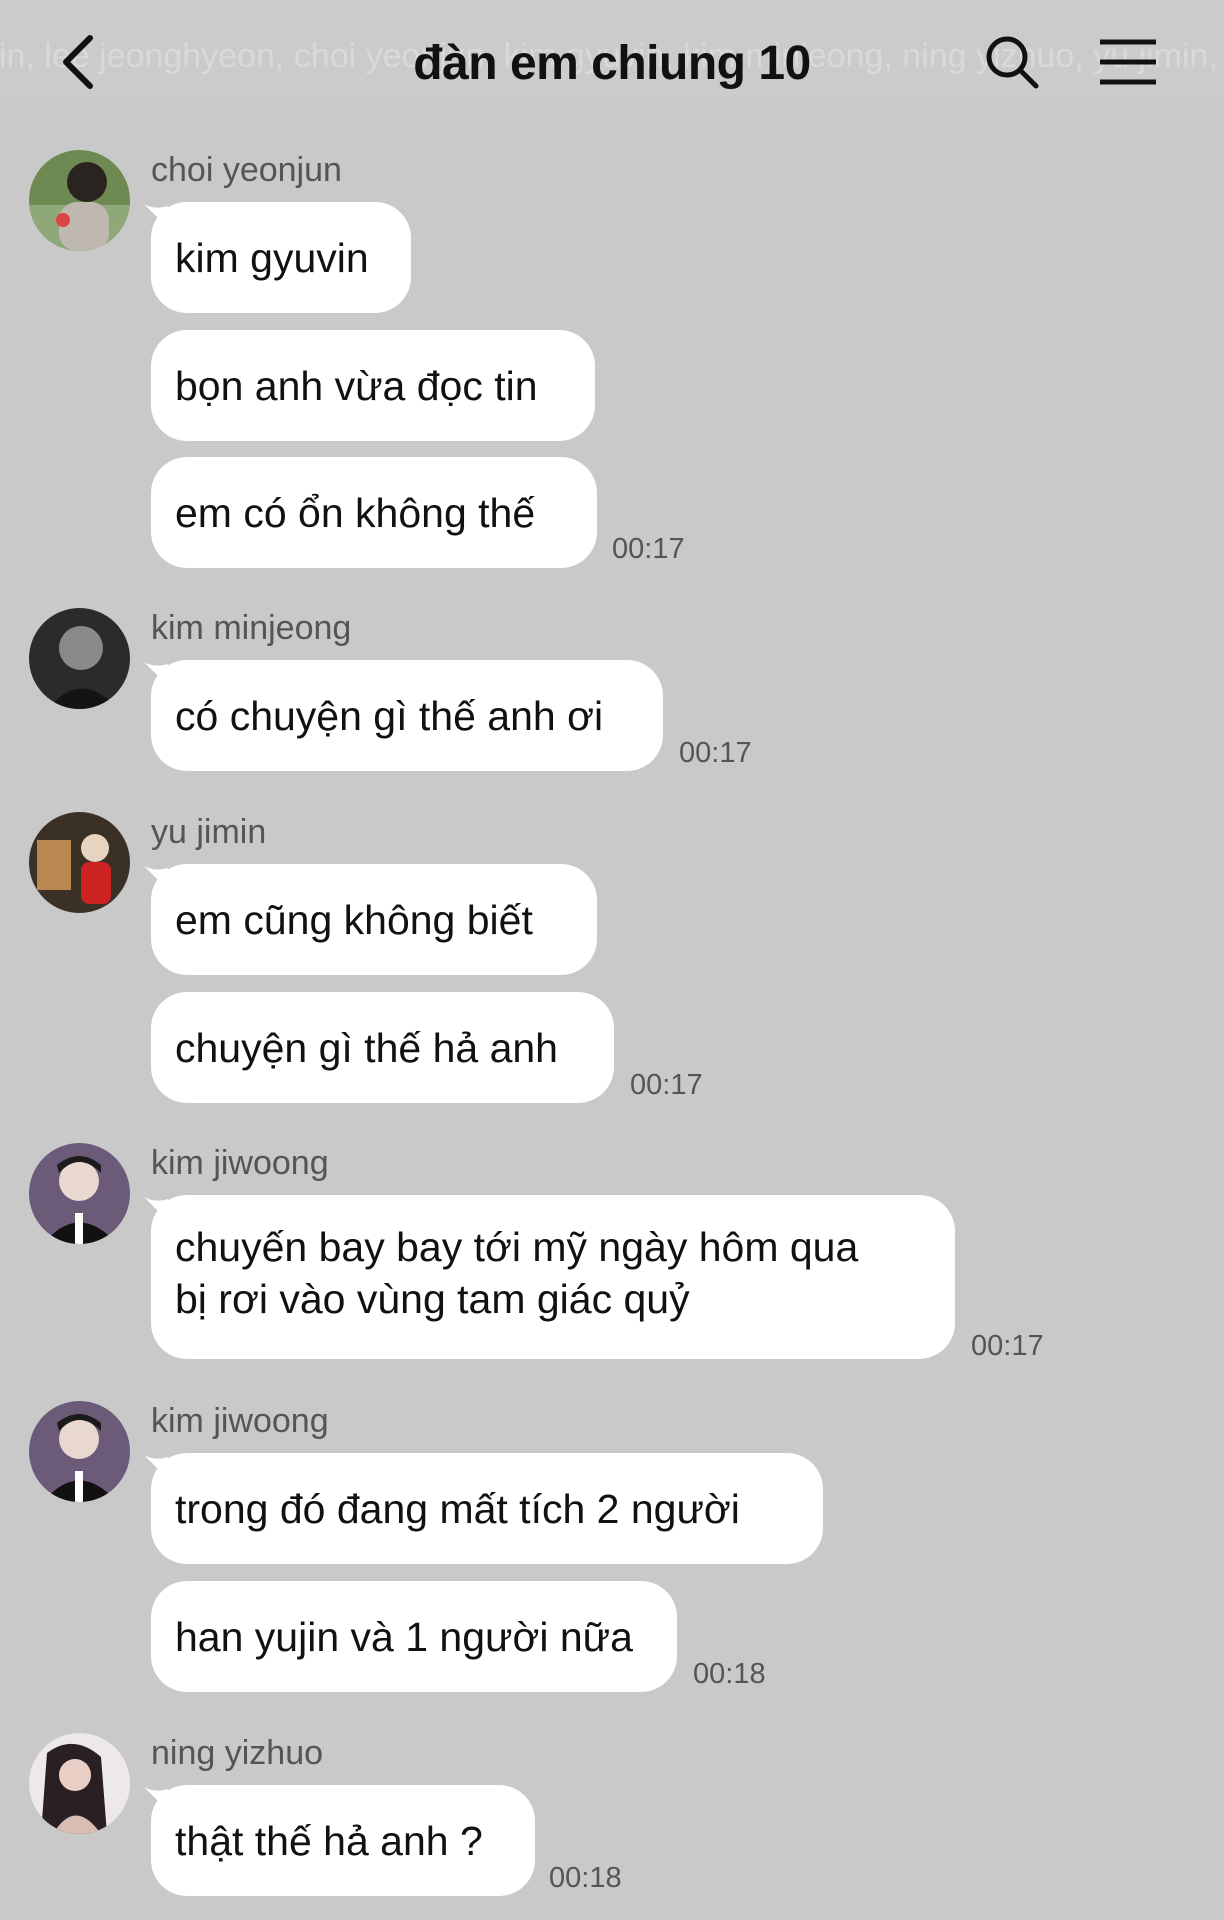 The height and width of the screenshot is (1920, 1224). Describe the element at coordinates (404, 1636) in the screenshot. I see `message-text: han yujin và 1 người nữa` at that location.